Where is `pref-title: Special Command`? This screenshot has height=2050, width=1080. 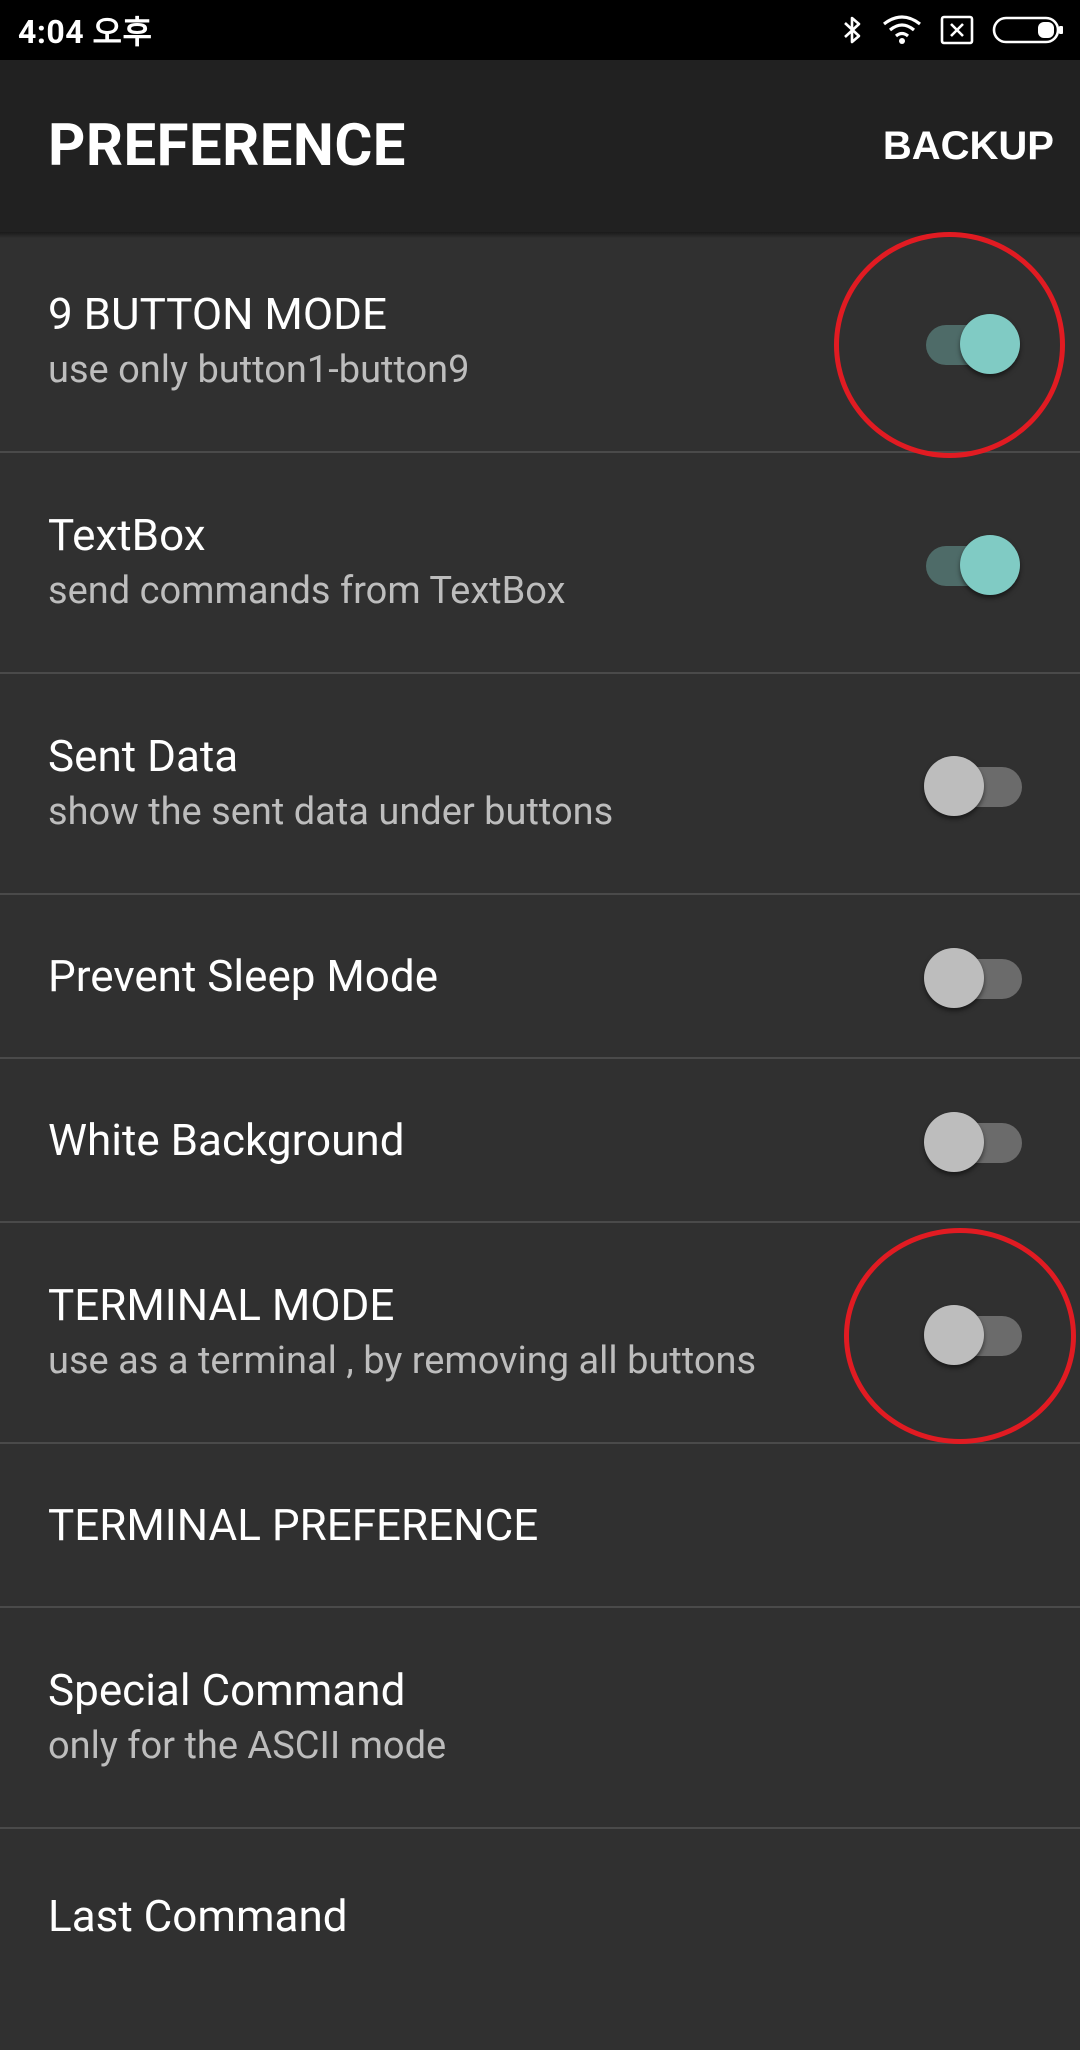 pref-title: Special Command is located at coordinates (227, 1690).